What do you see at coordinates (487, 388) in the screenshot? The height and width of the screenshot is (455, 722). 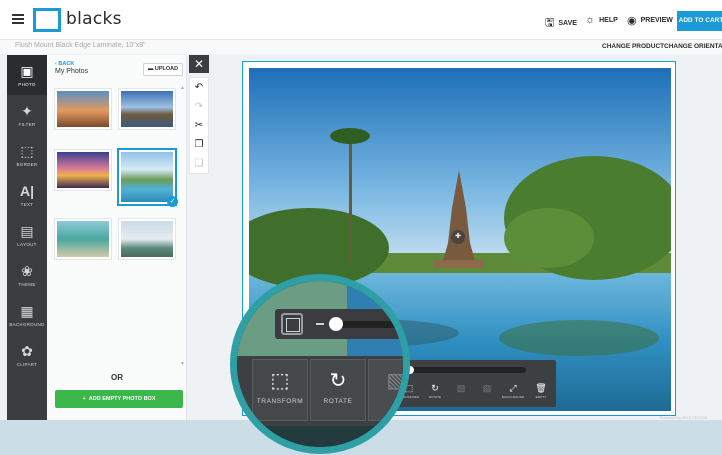 I see `flip-vertical-icon: ▨` at bounding box center [487, 388].